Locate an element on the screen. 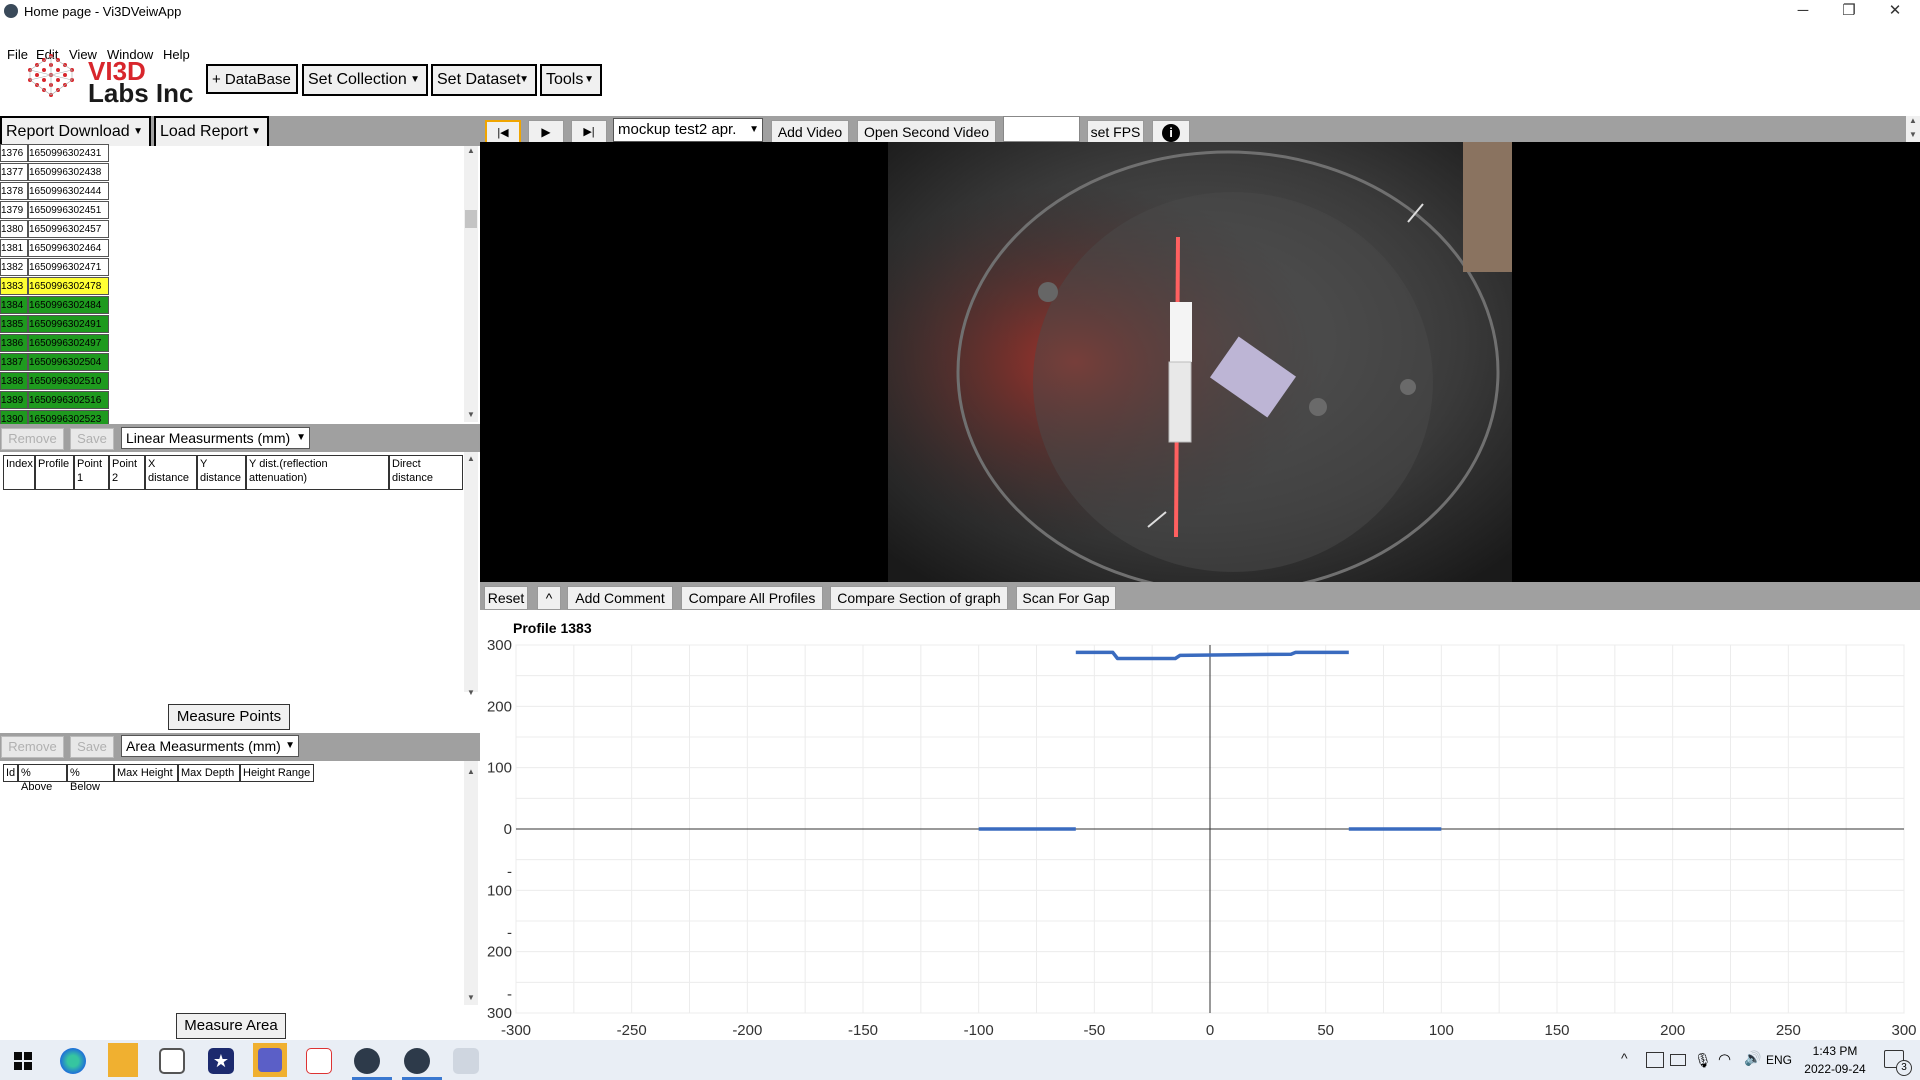 This screenshot has height=1080, width=1920. language-indicator: ENG is located at coordinates (1779, 1060).